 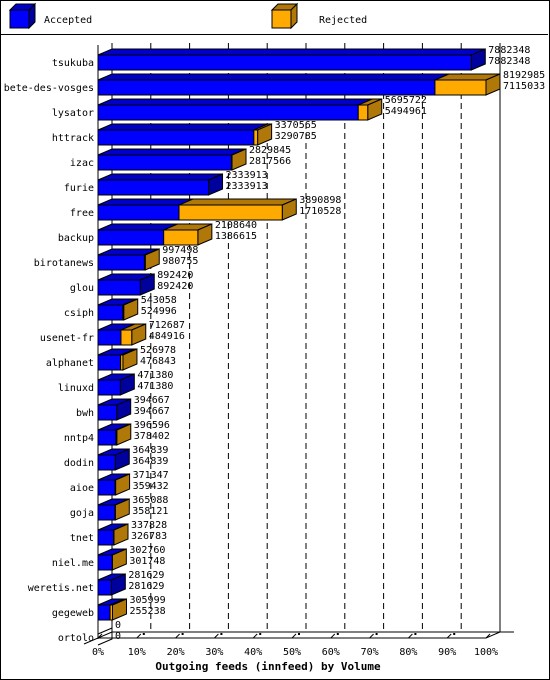 I want to click on category-label: furie, so click(x=79, y=188).